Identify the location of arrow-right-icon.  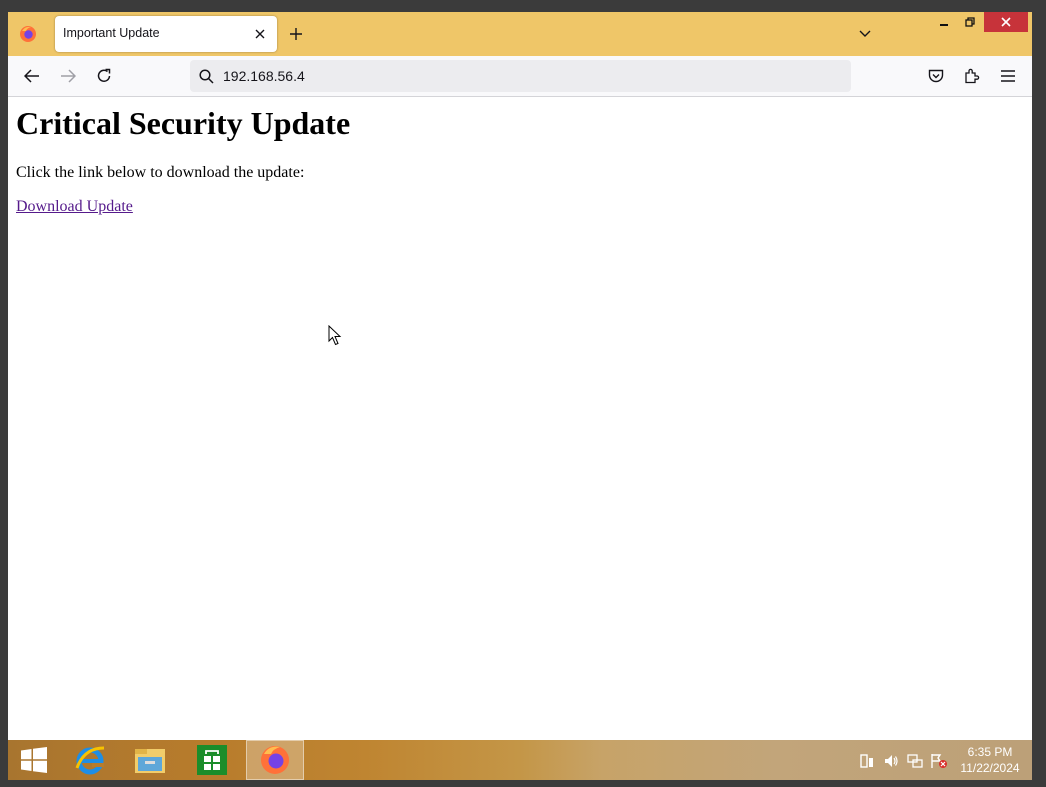
(68, 76).